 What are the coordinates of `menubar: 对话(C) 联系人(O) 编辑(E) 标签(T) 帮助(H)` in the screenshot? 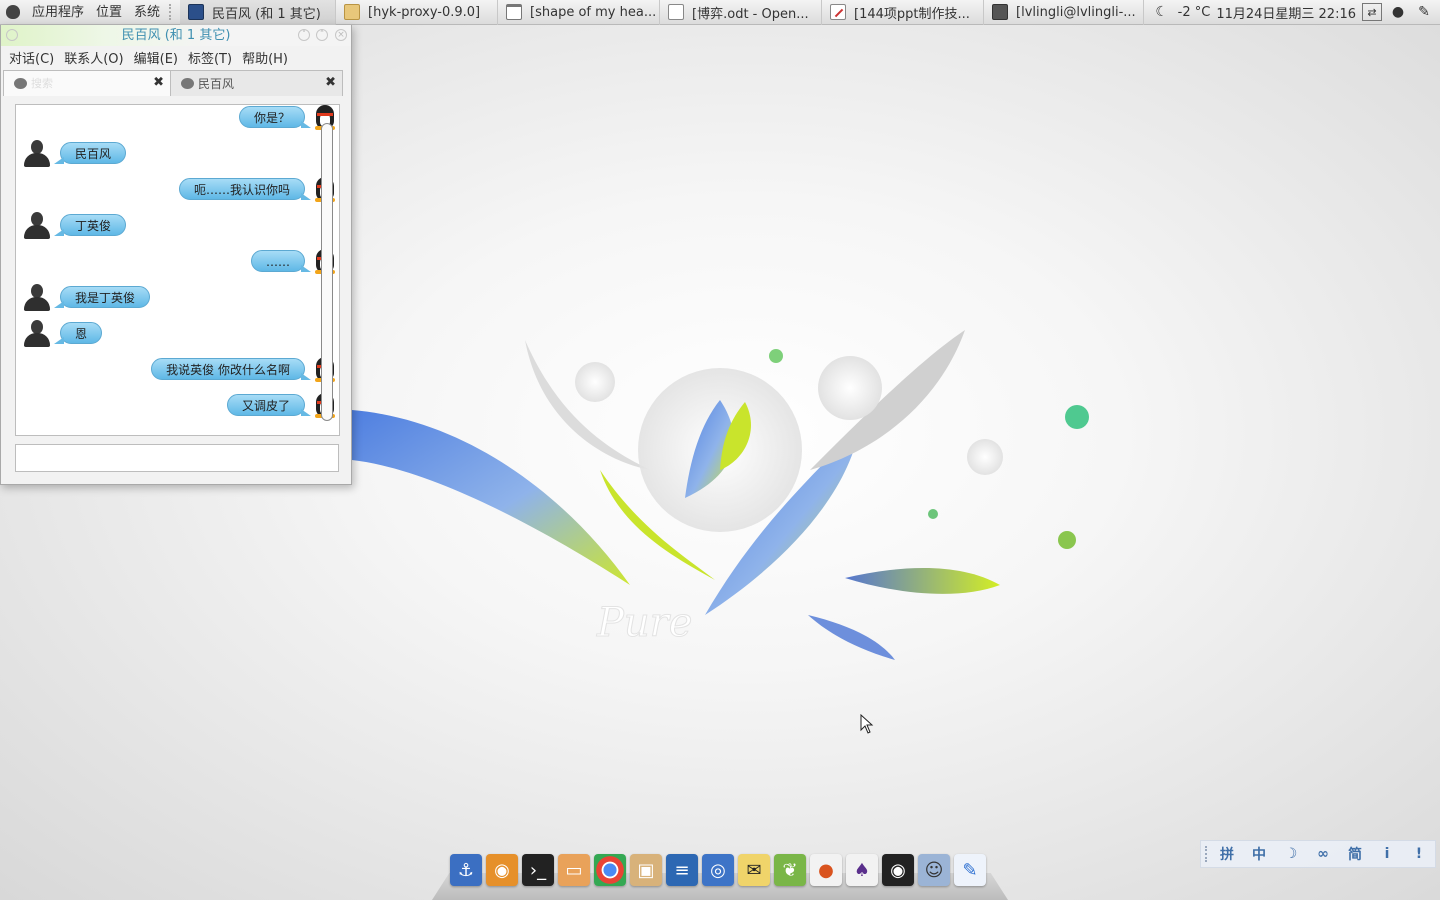 It's located at (176, 57).